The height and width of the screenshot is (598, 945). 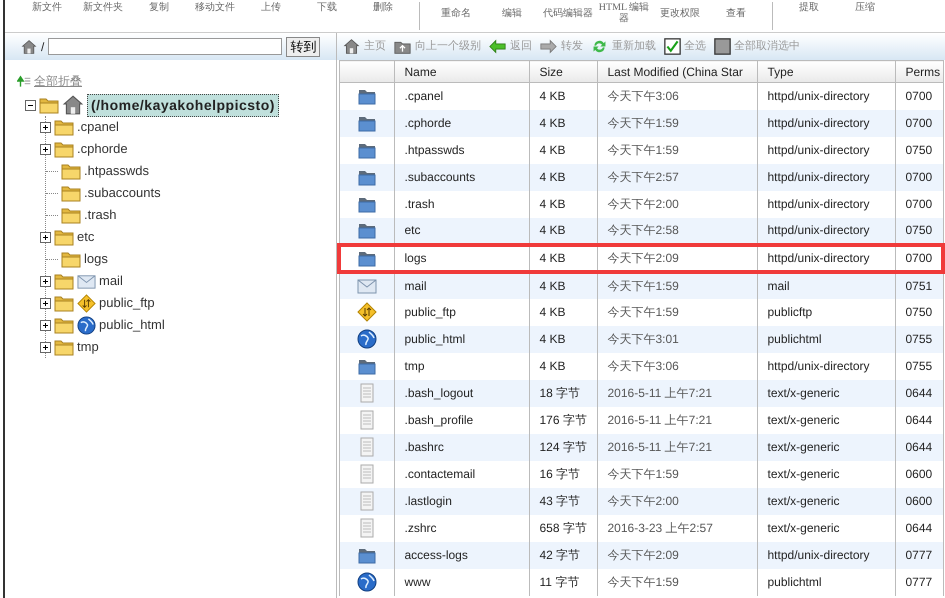 What do you see at coordinates (303, 46) in the screenshot?
I see `go-button: 转到` at bounding box center [303, 46].